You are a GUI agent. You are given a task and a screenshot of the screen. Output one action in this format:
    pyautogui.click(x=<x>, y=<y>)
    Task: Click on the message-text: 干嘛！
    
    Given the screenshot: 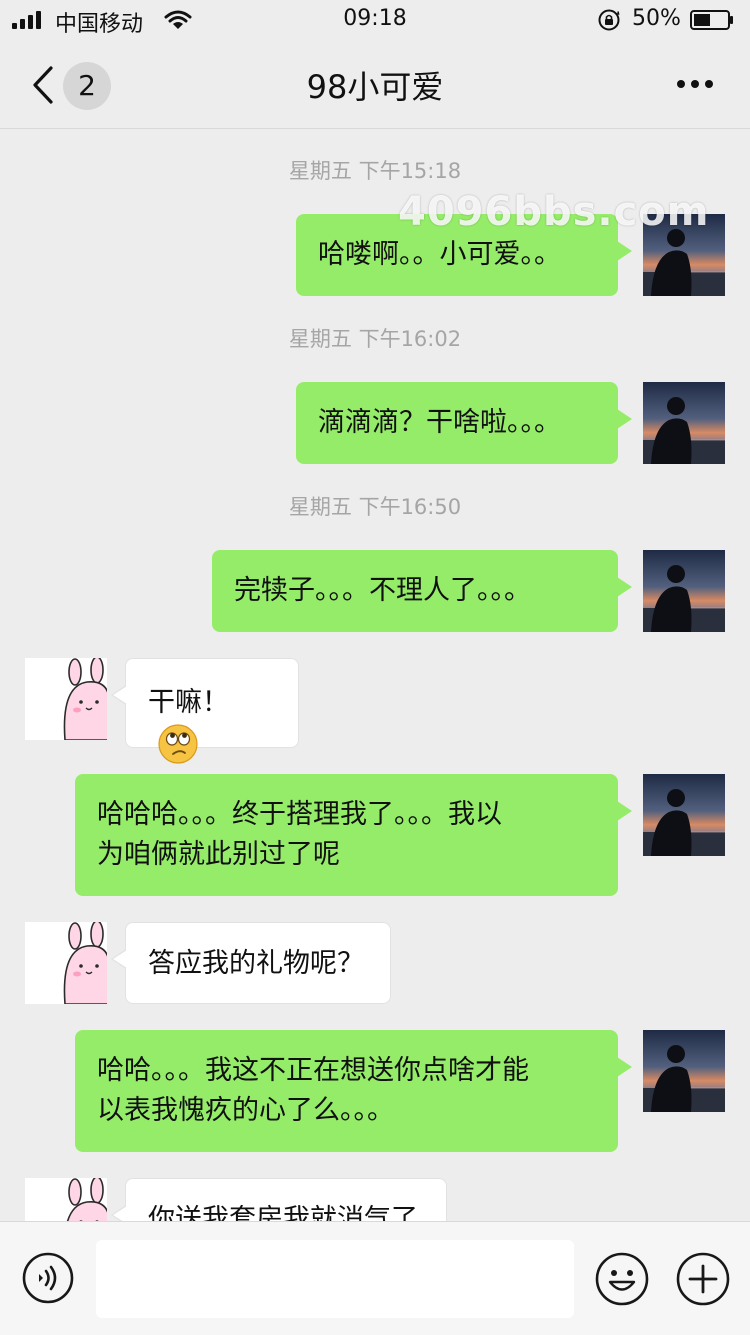 What is the action you would take?
    pyautogui.click(x=188, y=702)
    